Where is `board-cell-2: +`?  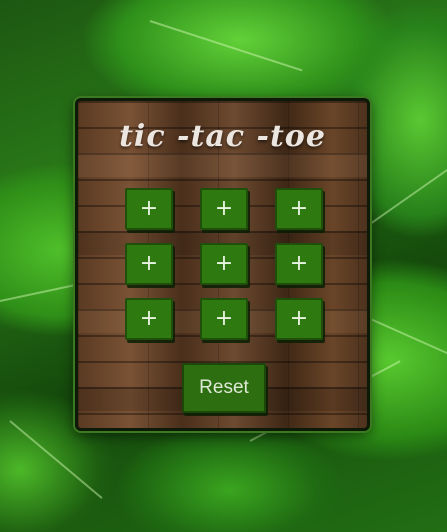
board-cell-2: + is located at coordinates (224, 209).